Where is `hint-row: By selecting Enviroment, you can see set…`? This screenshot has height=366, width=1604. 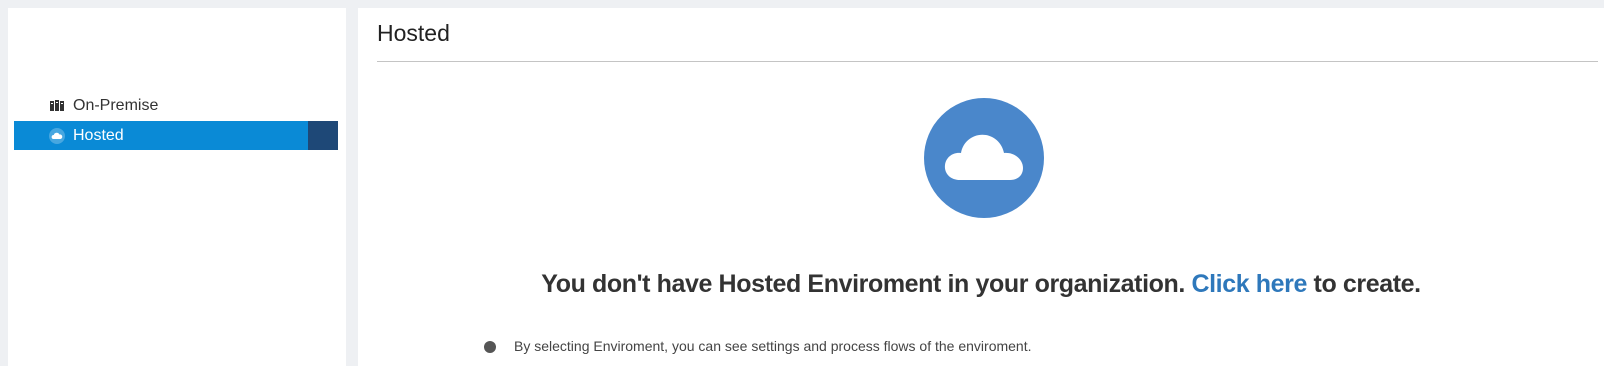 hint-row: By selecting Enviroment, you can see set… is located at coordinates (758, 346).